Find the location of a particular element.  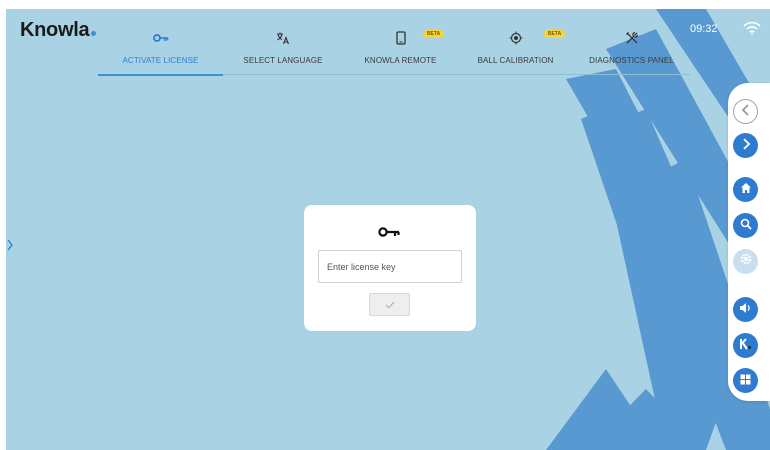

windows-button is located at coordinates (745, 380).